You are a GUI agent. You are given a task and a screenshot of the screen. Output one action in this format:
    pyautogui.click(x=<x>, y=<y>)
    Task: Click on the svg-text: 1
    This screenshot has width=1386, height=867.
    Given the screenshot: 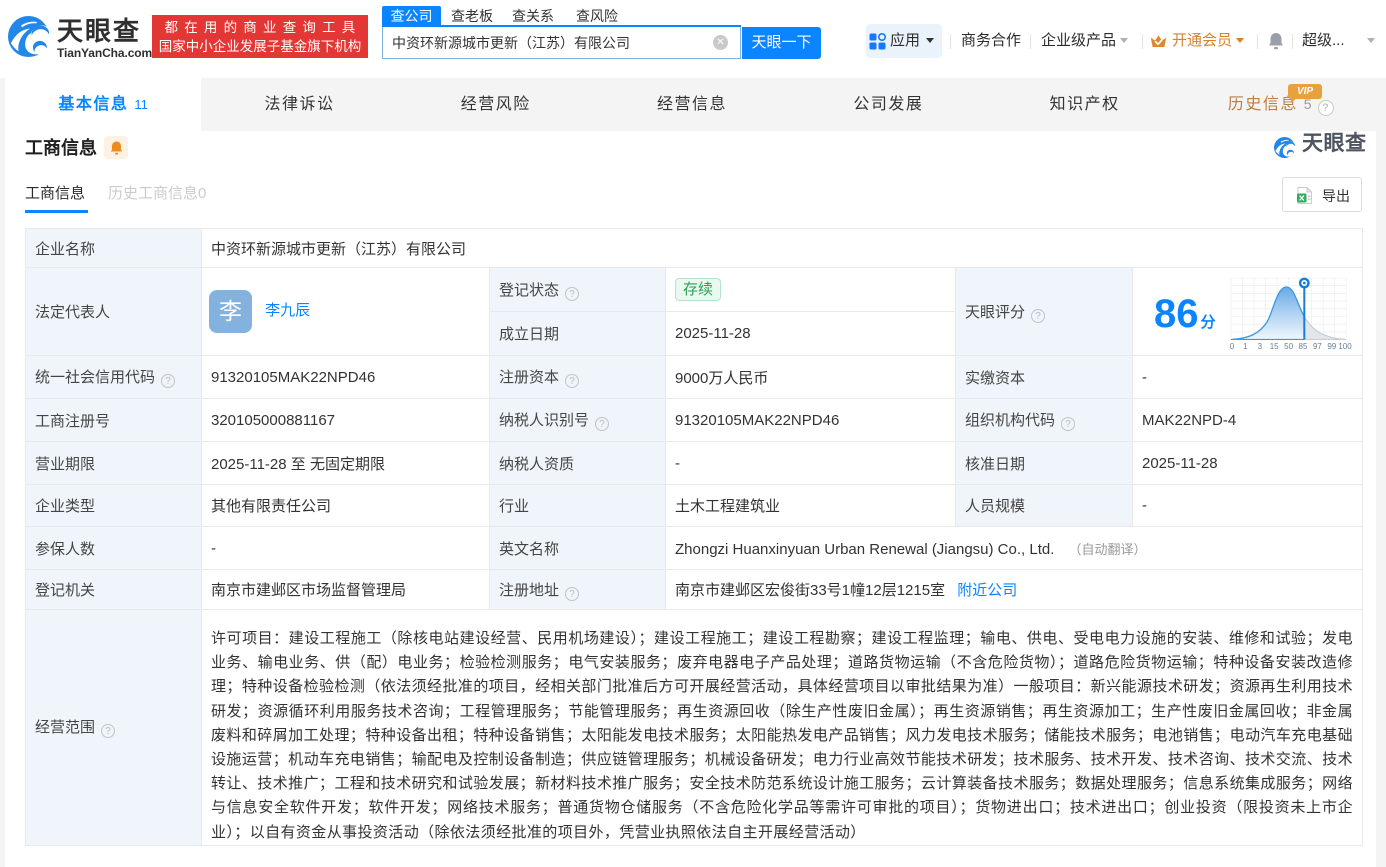 What is the action you would take?
    pyautogui.click(x=1245, y=346)
    